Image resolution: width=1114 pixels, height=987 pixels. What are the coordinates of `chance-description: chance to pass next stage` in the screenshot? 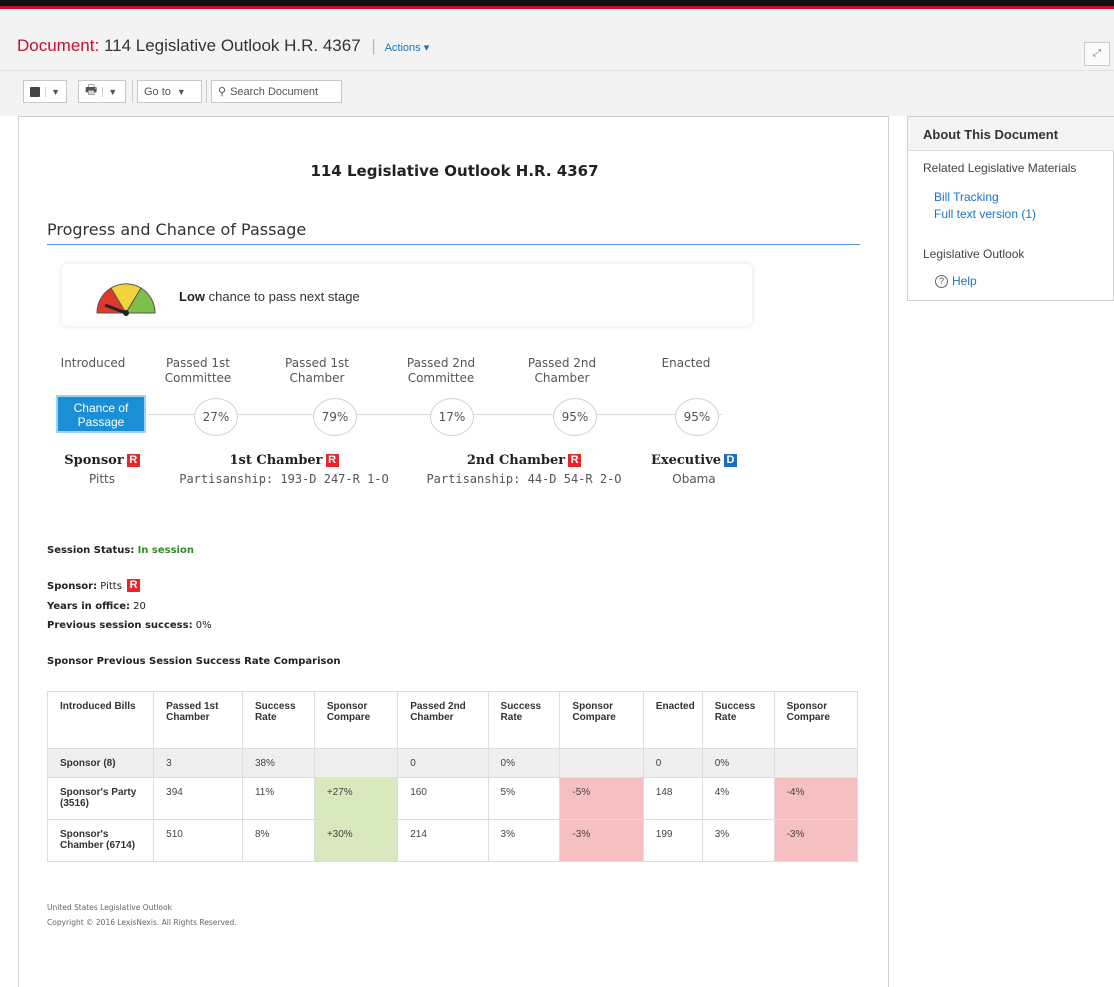 It's located at (284, 296).